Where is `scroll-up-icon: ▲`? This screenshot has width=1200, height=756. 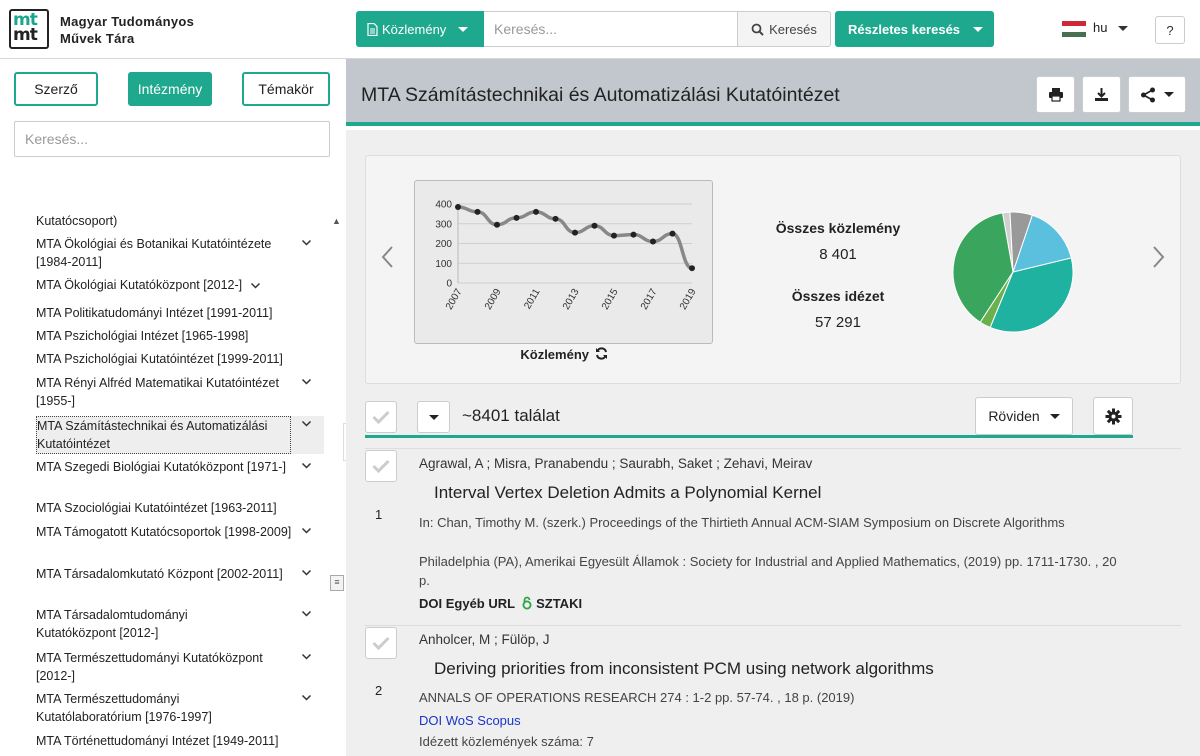 scroll-up-icon: ▲ is located at coordinates (336, 221).